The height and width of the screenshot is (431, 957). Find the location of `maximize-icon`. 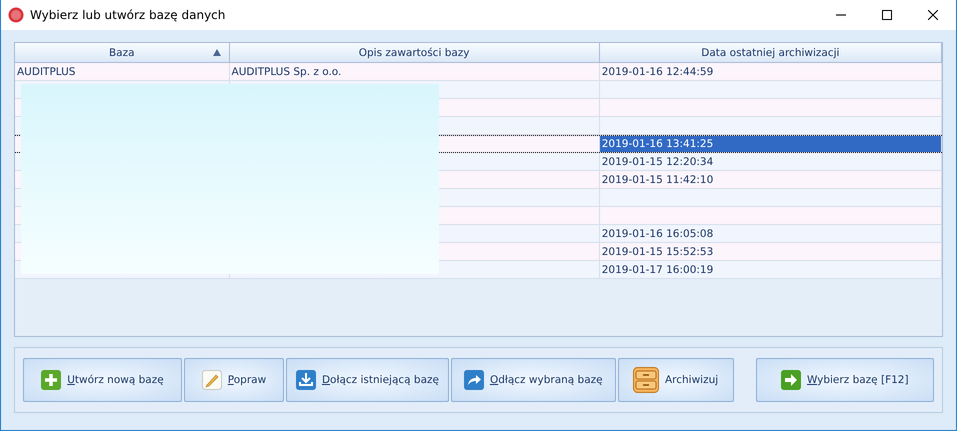

maximize-icon is located at coordinates (887, 15).